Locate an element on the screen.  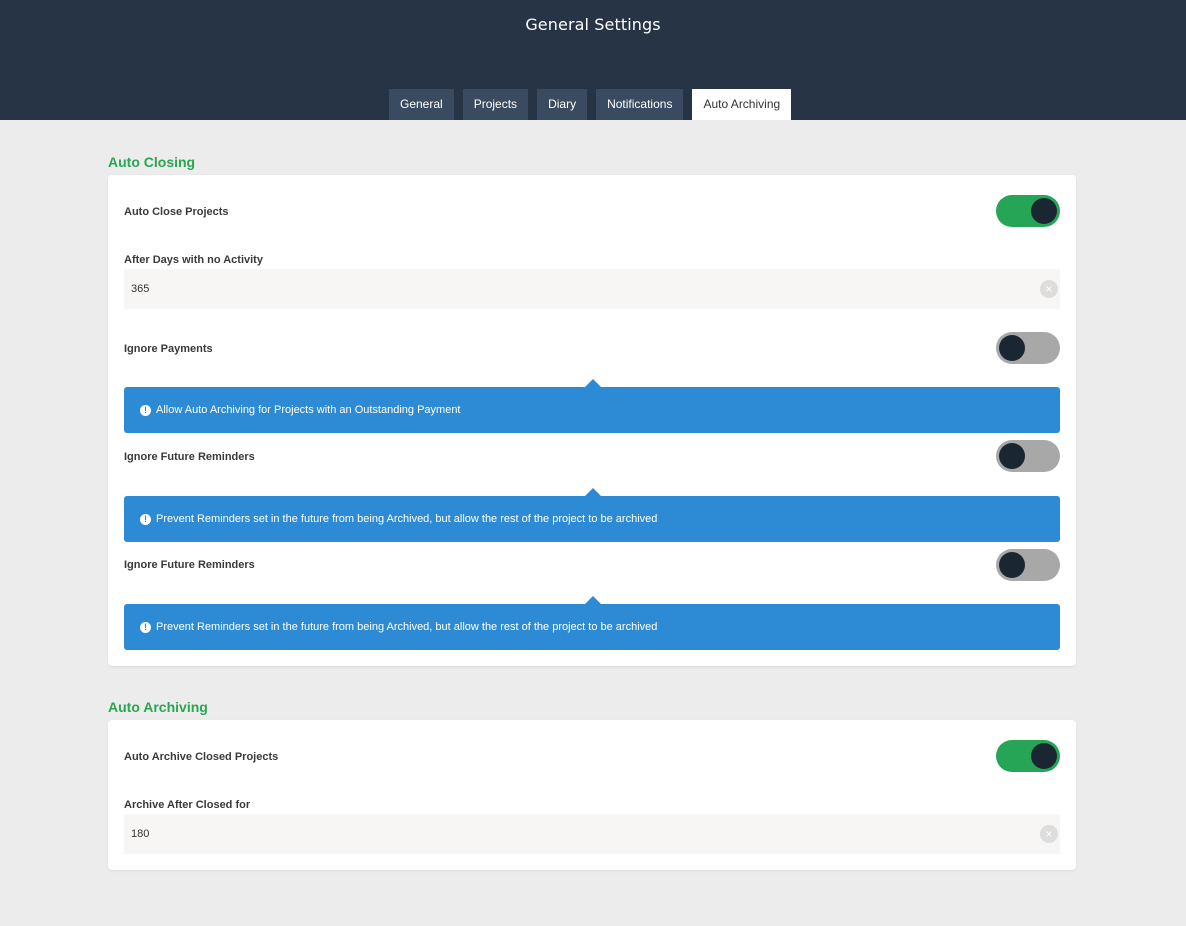
tab-auto-archiving: Auto Archiving is located at coordinates (742, 104).